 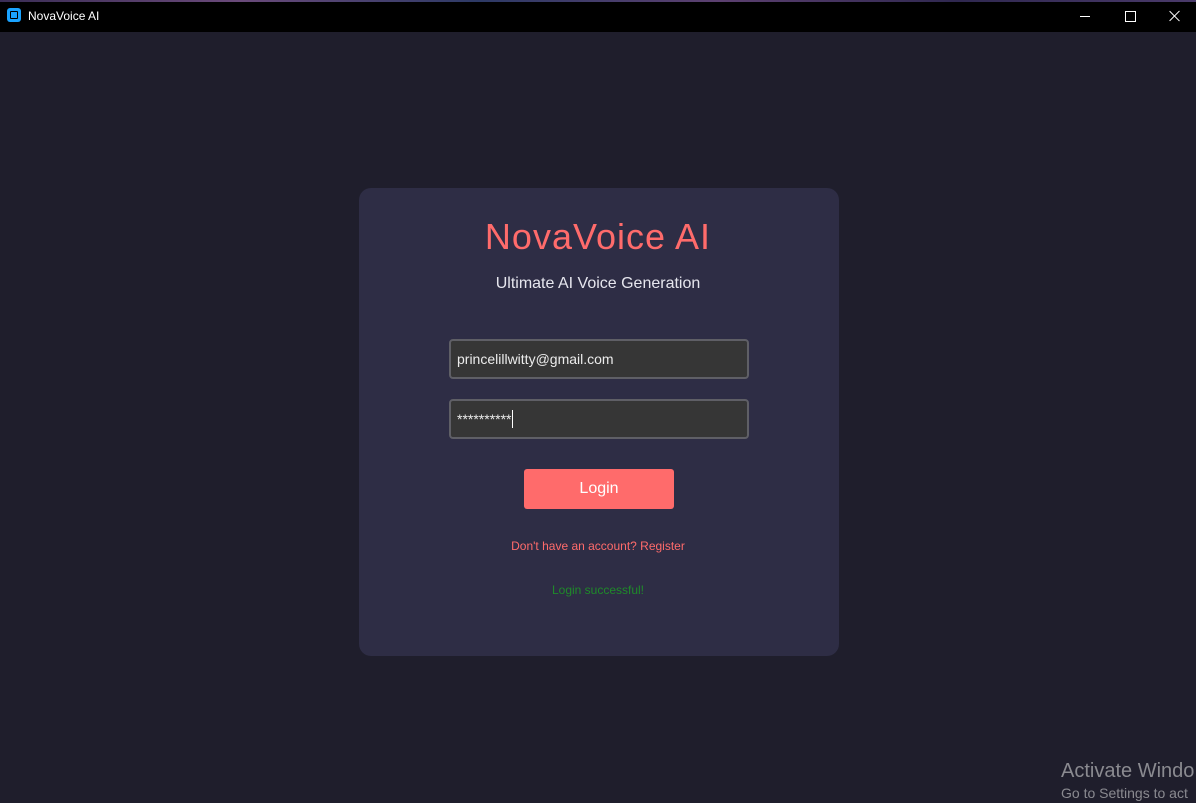 What do you see at coordinates (64, 16) in the screenshot?
I see `window-title: NovaVoice AI` at bounding box center [64, 16].